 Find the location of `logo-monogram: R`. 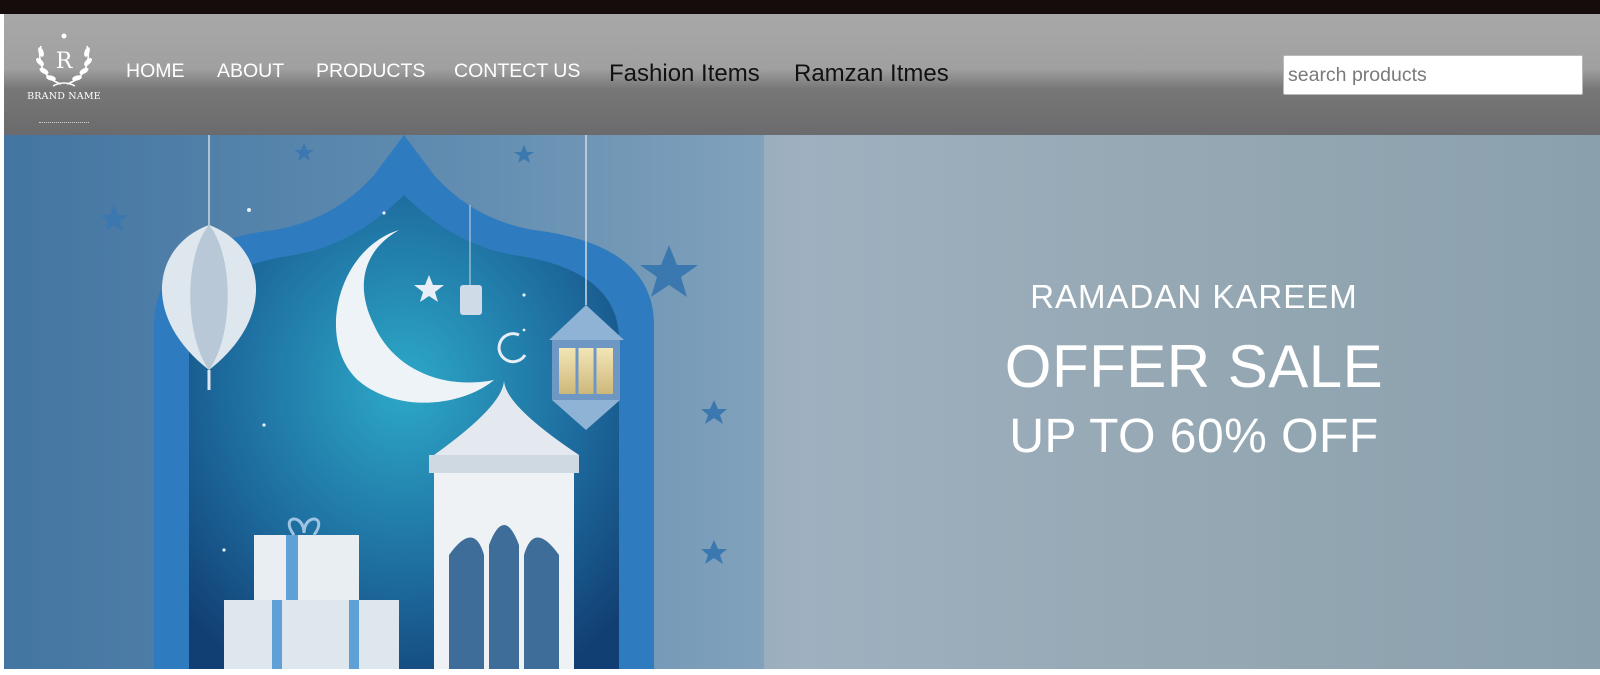

logo-monogram: R is located at coordinates (65, 61).